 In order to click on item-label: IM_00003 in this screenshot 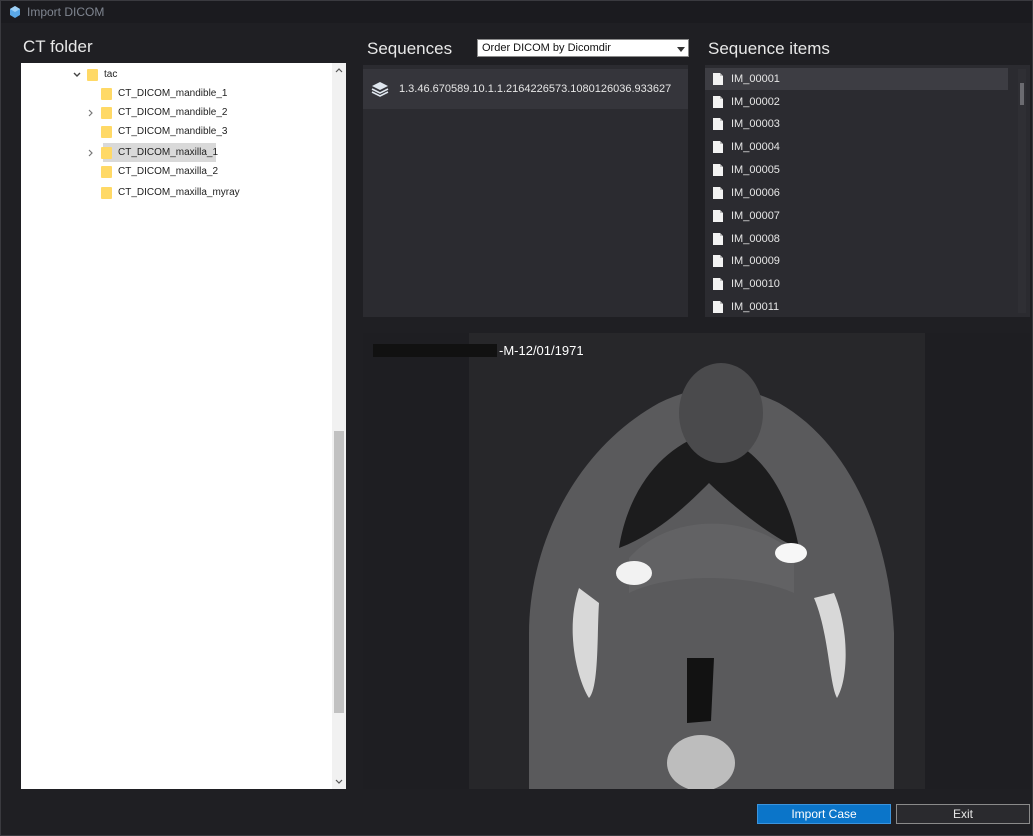, I will do `click(755, 124)`.